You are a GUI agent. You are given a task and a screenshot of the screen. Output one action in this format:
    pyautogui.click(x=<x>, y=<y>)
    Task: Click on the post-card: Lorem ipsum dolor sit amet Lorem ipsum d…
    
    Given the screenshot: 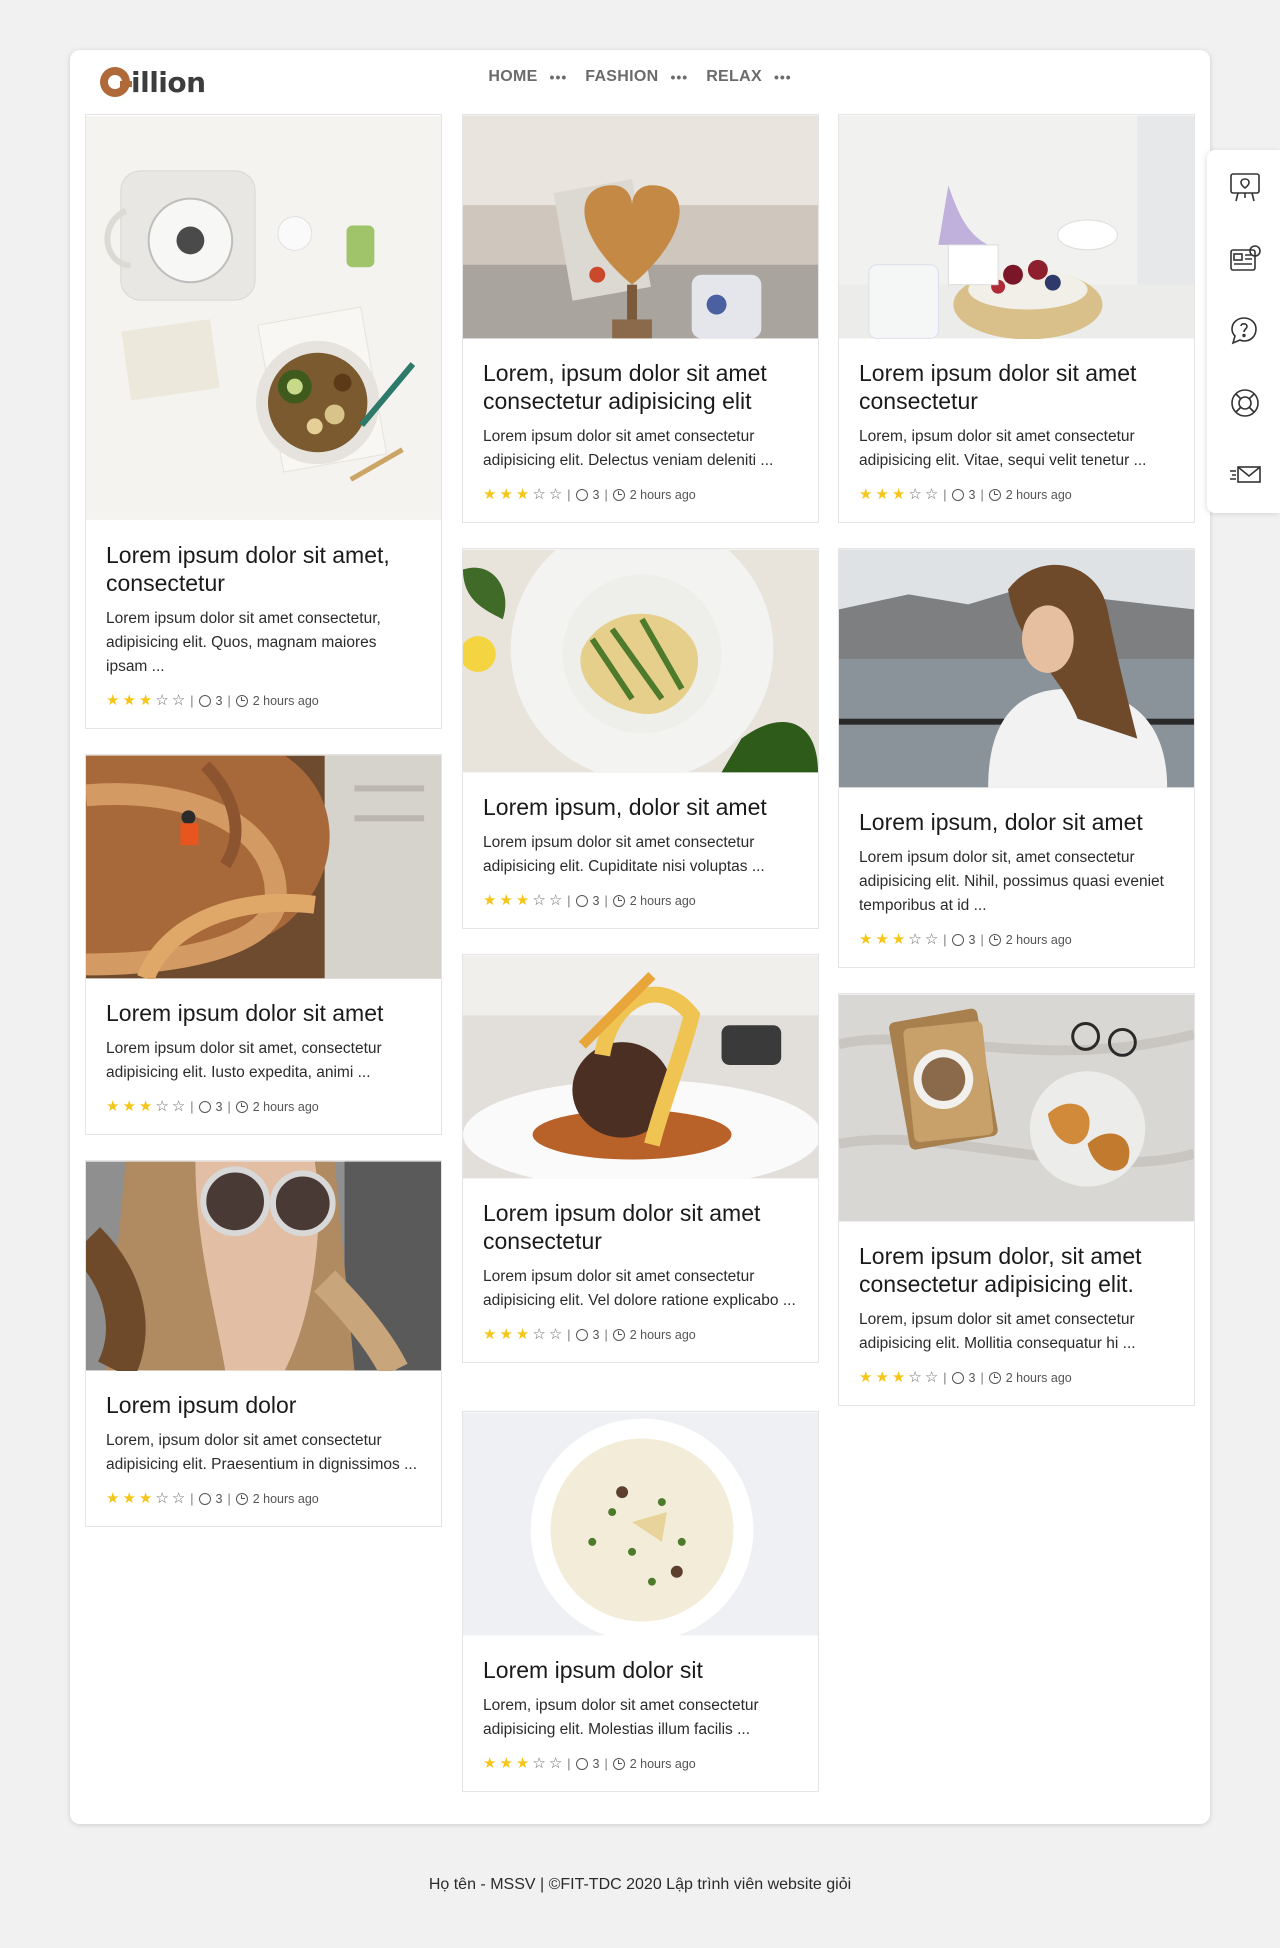 What is the action you would take?
    pyautogui.click(x=263, y=944)
    